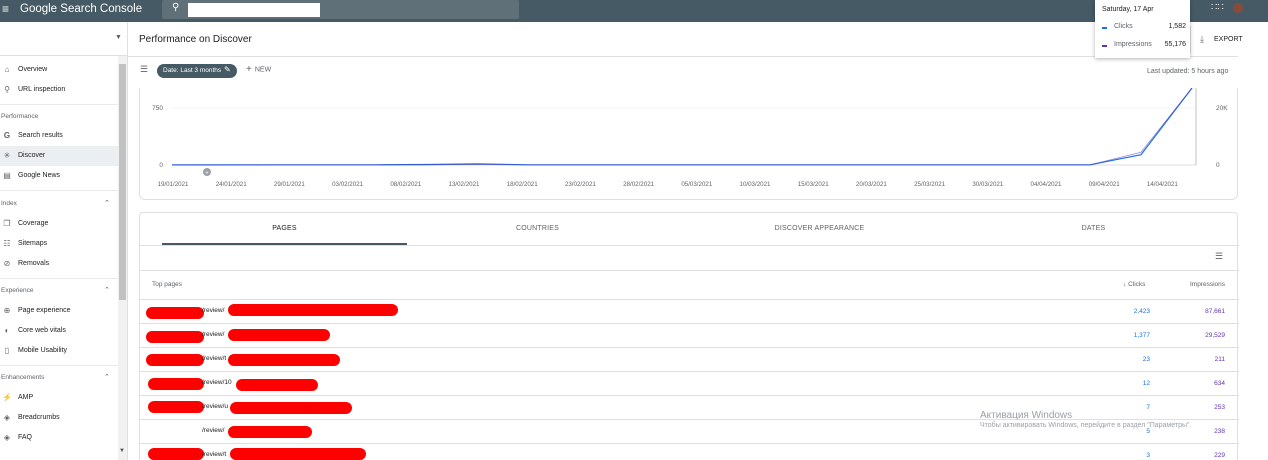 The width and height of the screenshot is (1268, 460). Describe the element at coordinates (1215, 311) in the screenshot. I see `impressions-value: 87,661` at that location.